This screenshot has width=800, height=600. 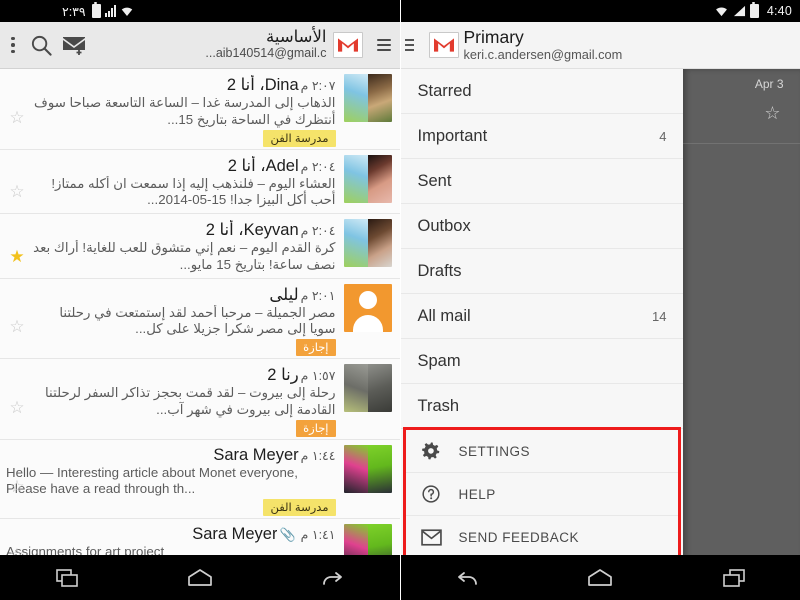 I want to click on sidebar-item-important: Important 4, so click(x=541, y=136).